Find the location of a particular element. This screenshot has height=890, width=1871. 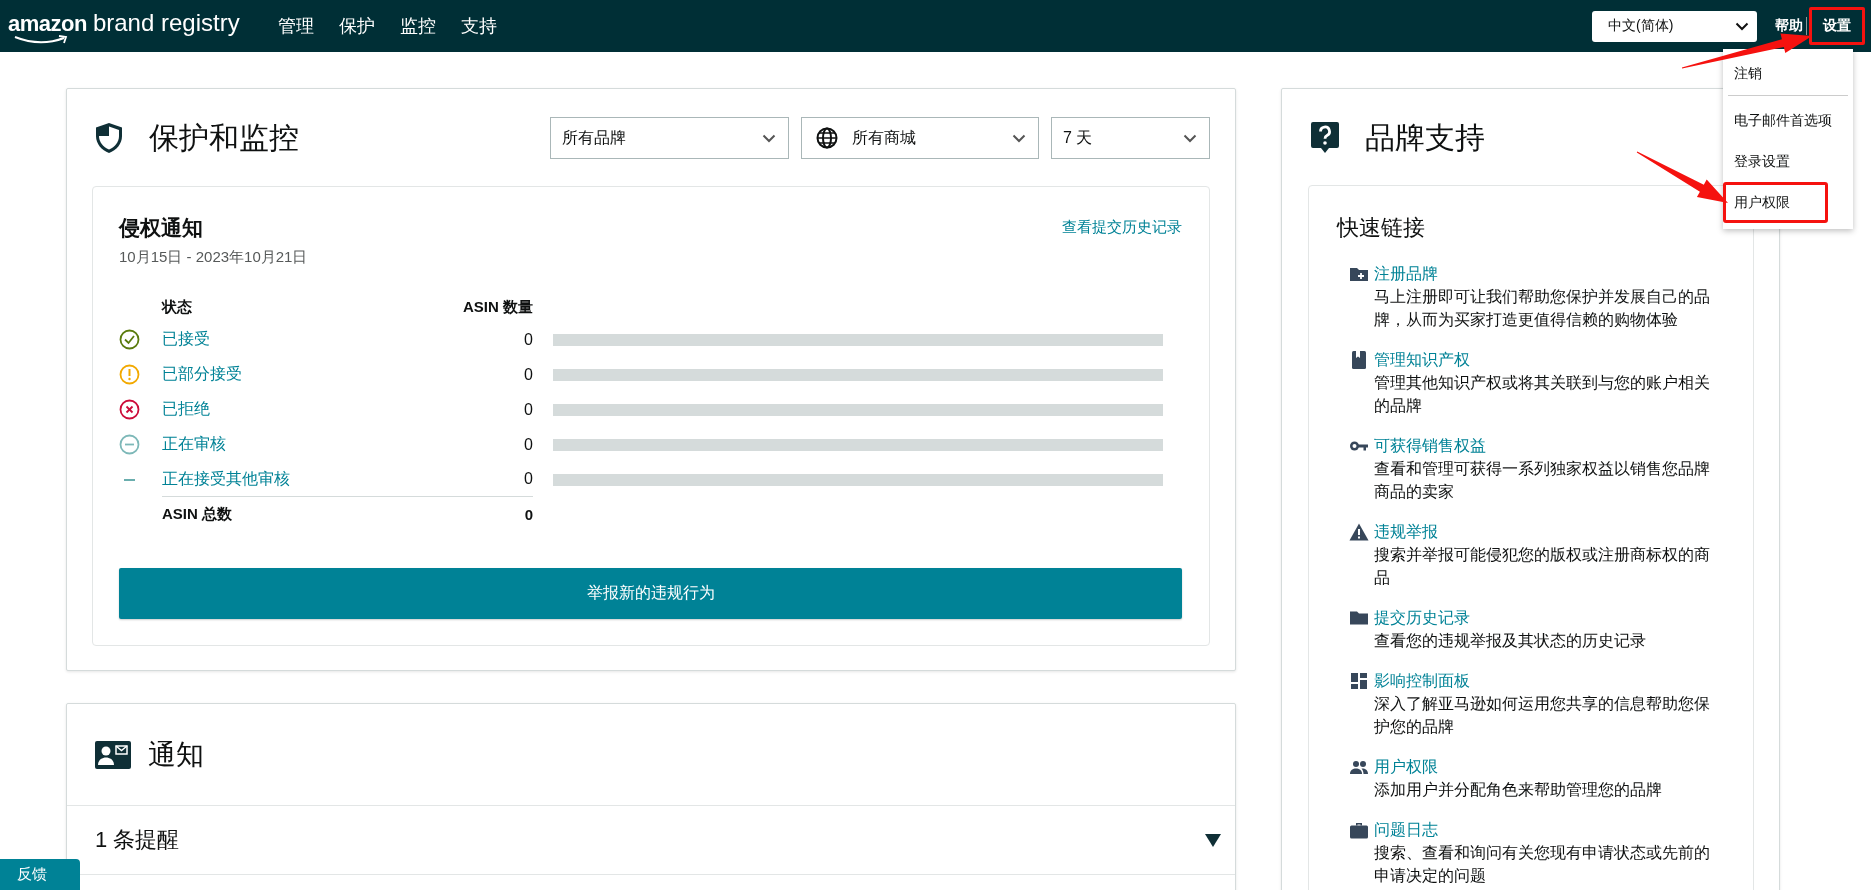

globe-icon is located at coordinates (827, 138).